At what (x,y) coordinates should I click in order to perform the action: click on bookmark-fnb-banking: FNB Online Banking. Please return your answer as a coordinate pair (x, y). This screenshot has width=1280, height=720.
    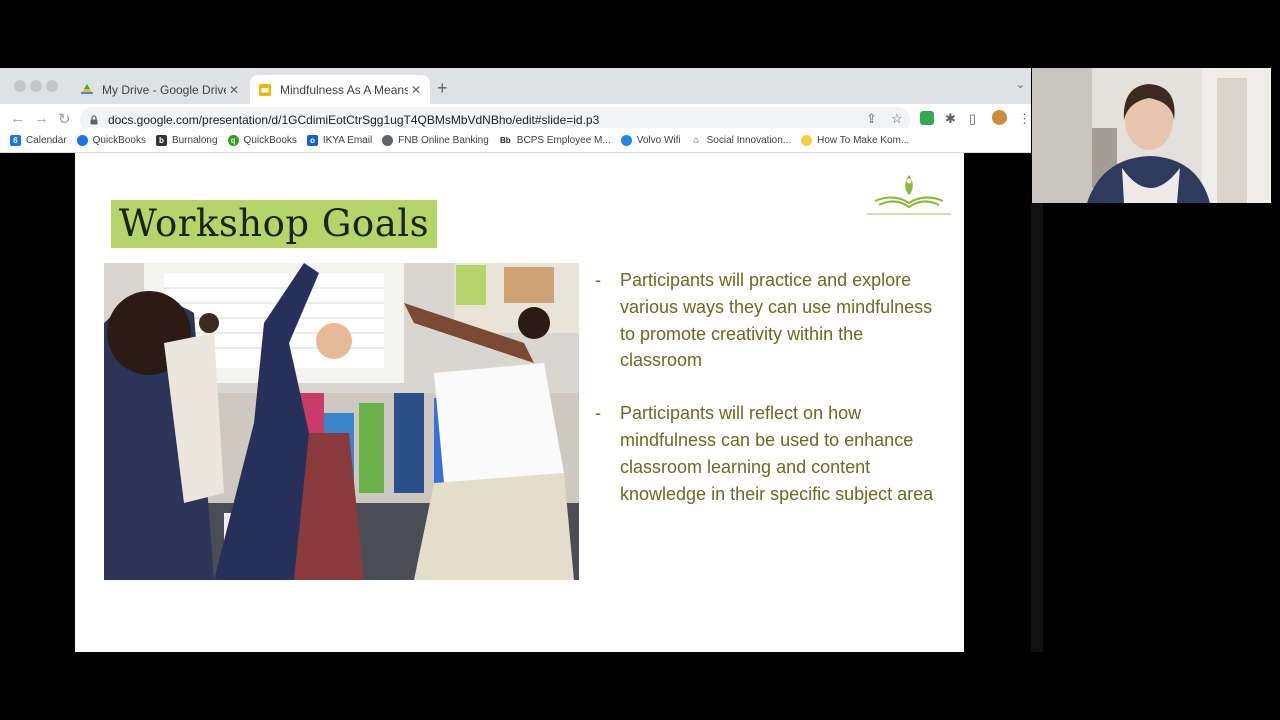
    Looking at the image, I should click on (435, 140).